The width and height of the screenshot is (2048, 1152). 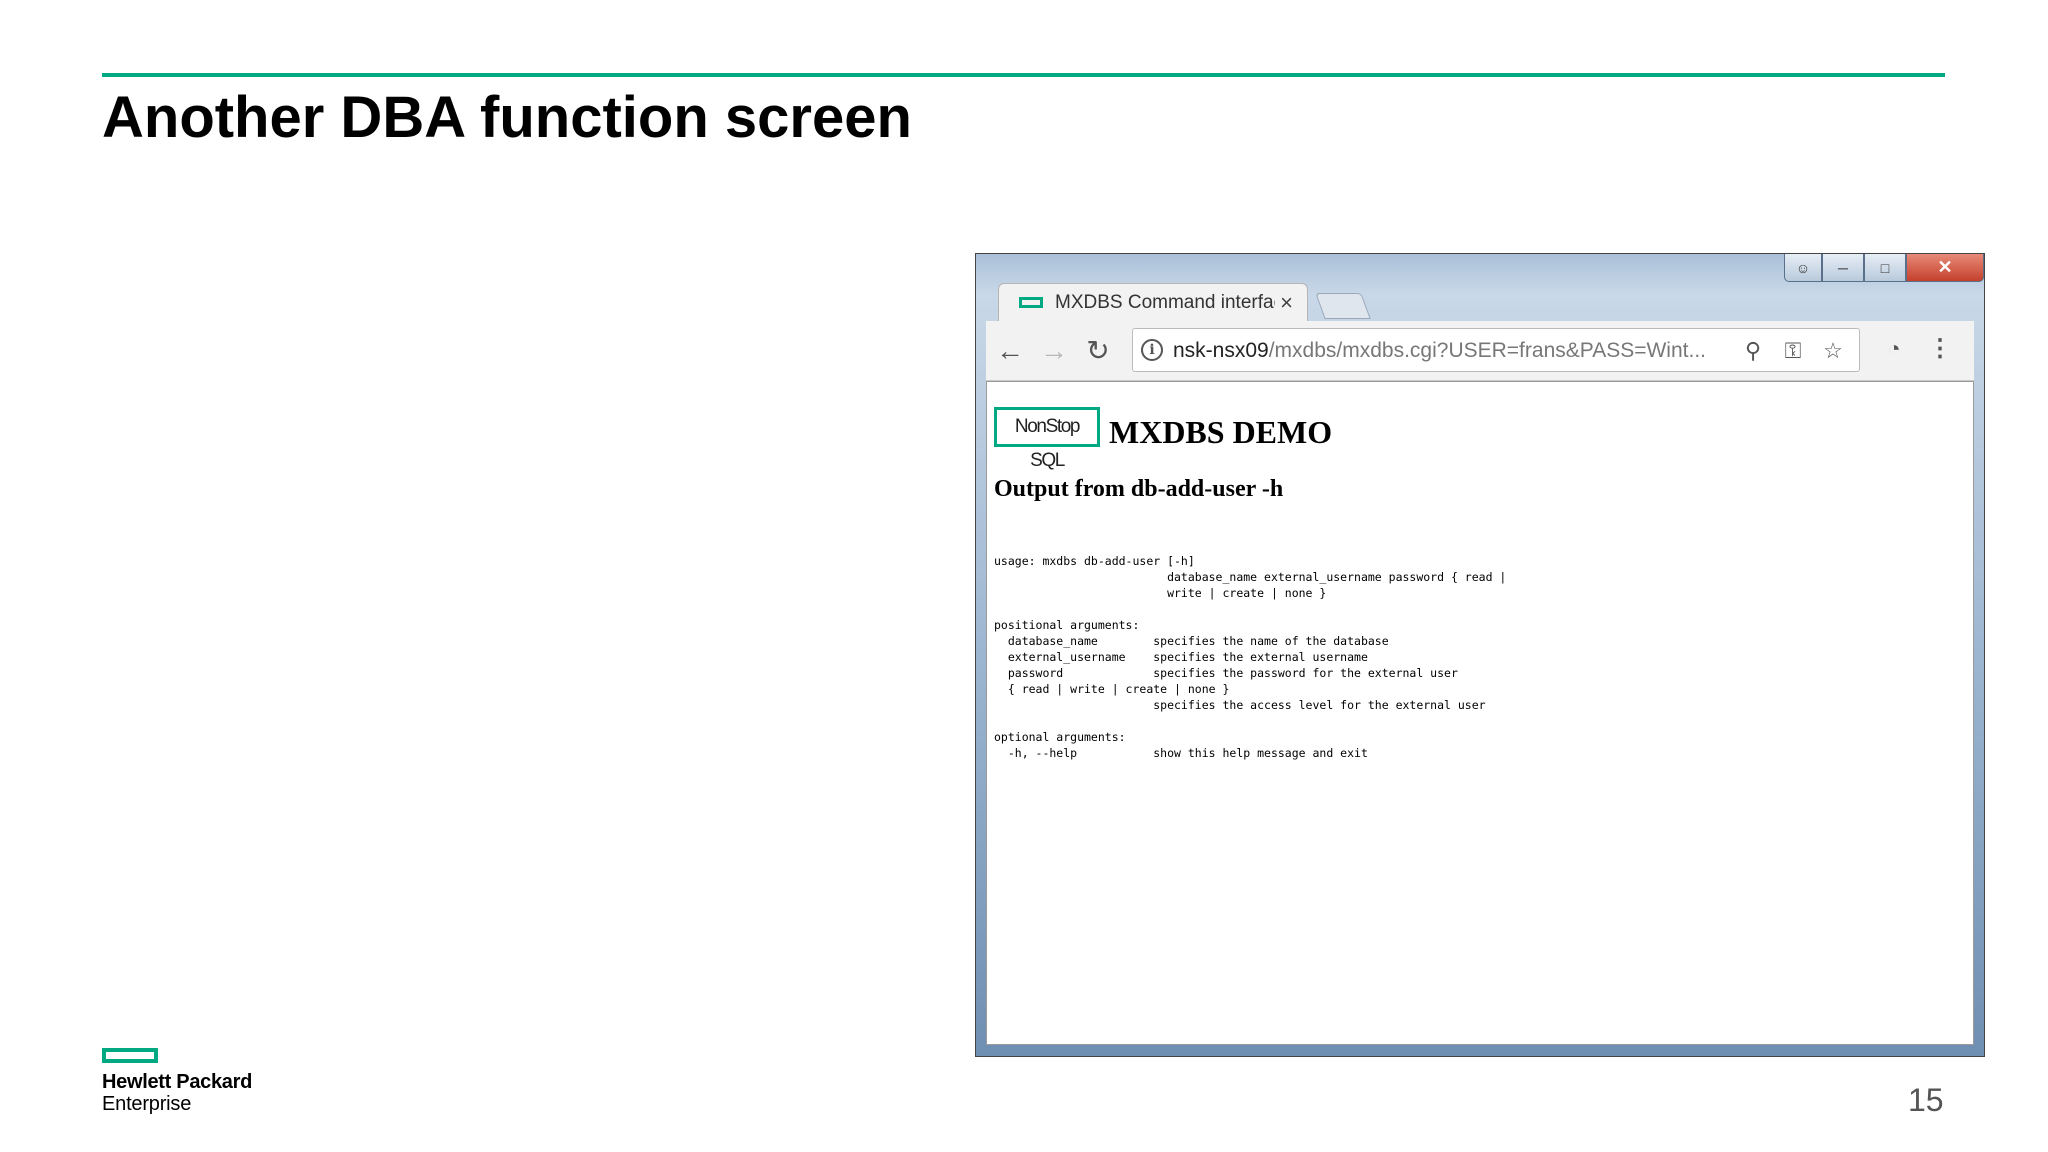 What do you see at coordinates (507, 117) in the screenshot?
I see `slide-title: Another DBA function screen` at bounding box center [507, 117].